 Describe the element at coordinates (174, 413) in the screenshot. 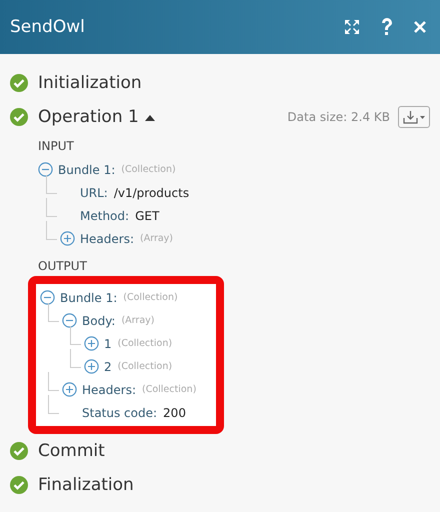

I see `field-value: 200` at that location.